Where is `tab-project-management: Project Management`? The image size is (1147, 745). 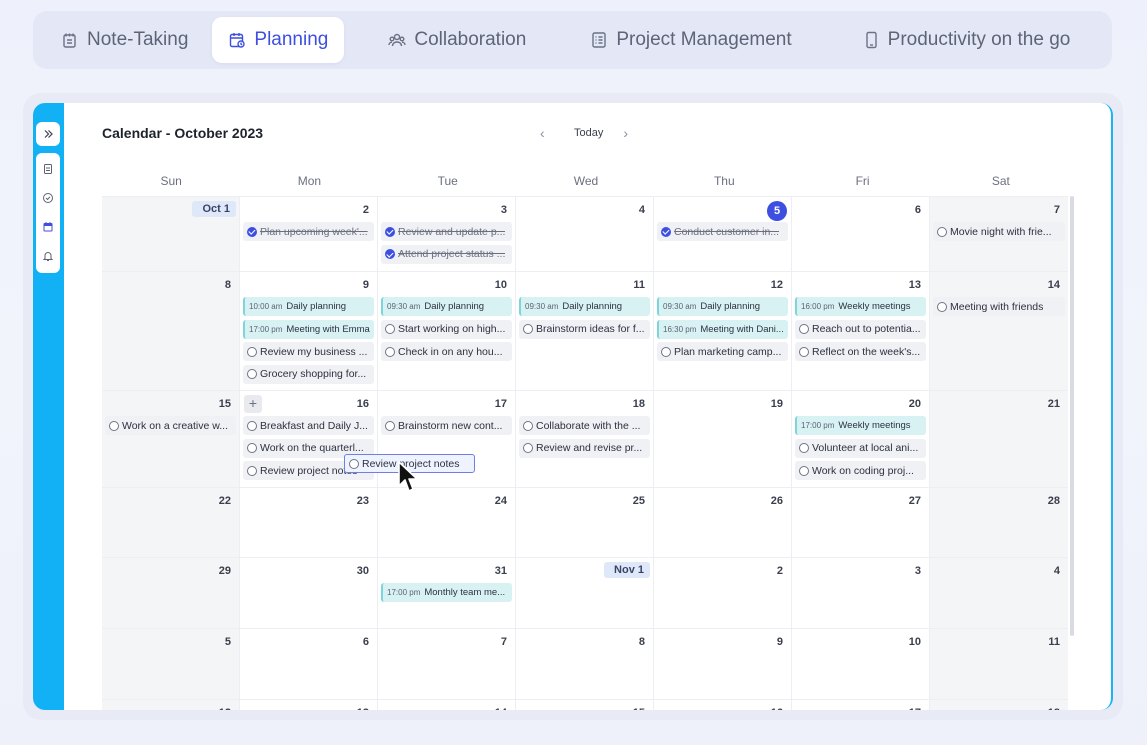 tab-project-management: Project Management is located at coordinates (690, 40).